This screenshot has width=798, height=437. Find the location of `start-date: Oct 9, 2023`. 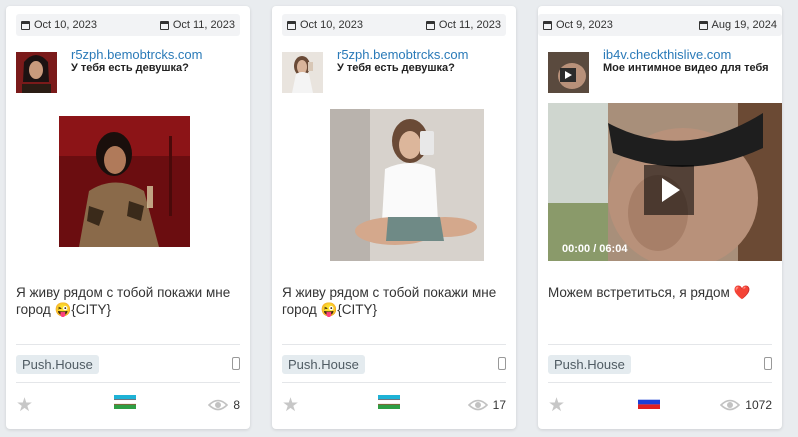

start-date: Oct 9, 2023 is located at coordinates (578, 25).